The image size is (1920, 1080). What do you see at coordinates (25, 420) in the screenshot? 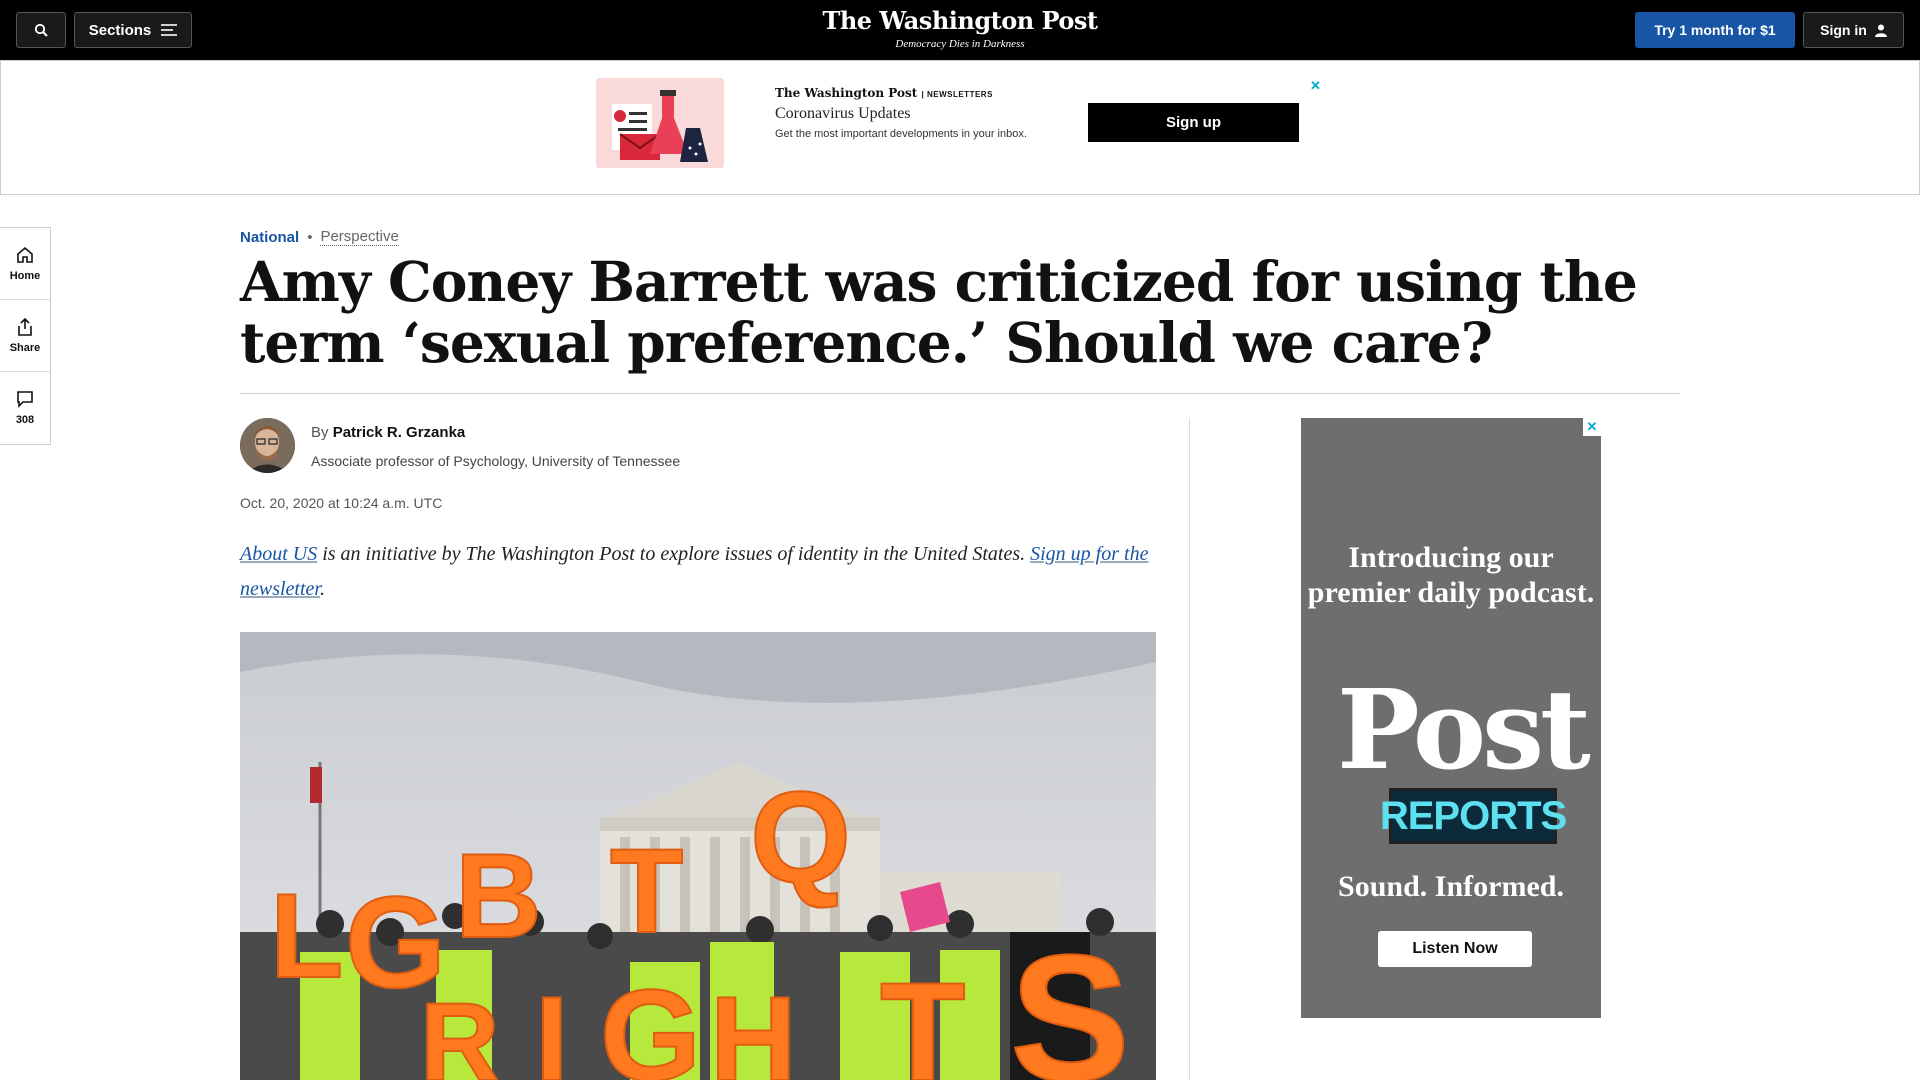
I see `comment-count: 308` at bounding box center [25, 420].